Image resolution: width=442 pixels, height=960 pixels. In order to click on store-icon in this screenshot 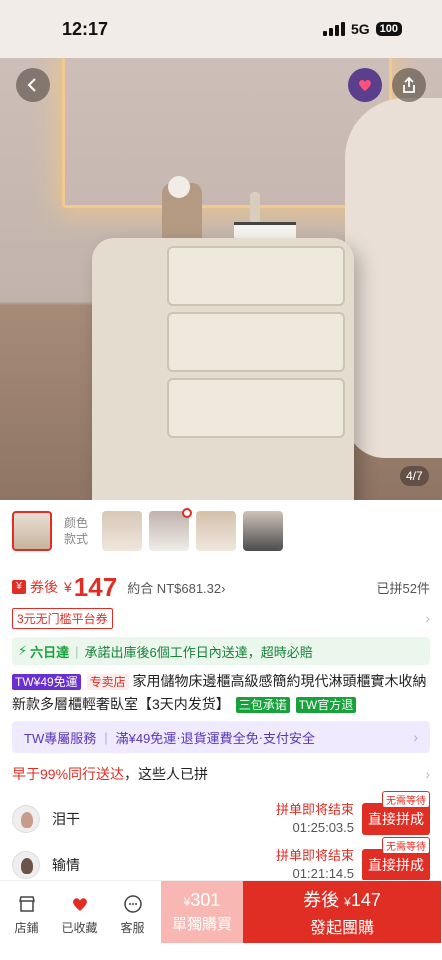, I will do `click(27, 904)`.